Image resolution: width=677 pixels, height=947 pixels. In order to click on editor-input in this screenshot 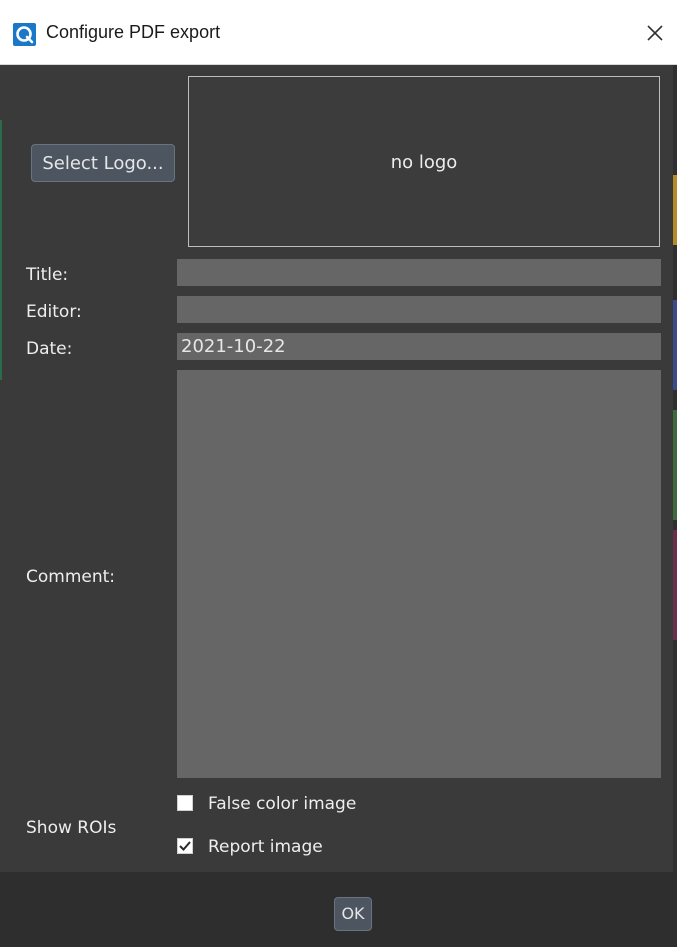, I will do `click(419, 309)`.